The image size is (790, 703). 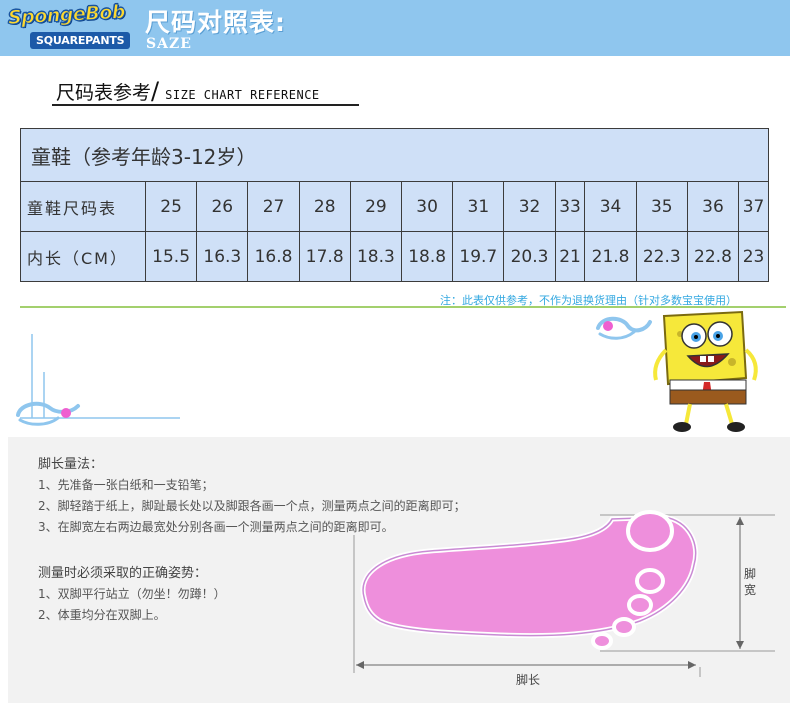 I want to click on length-cell: 18.8, so click(x=427, y=256).